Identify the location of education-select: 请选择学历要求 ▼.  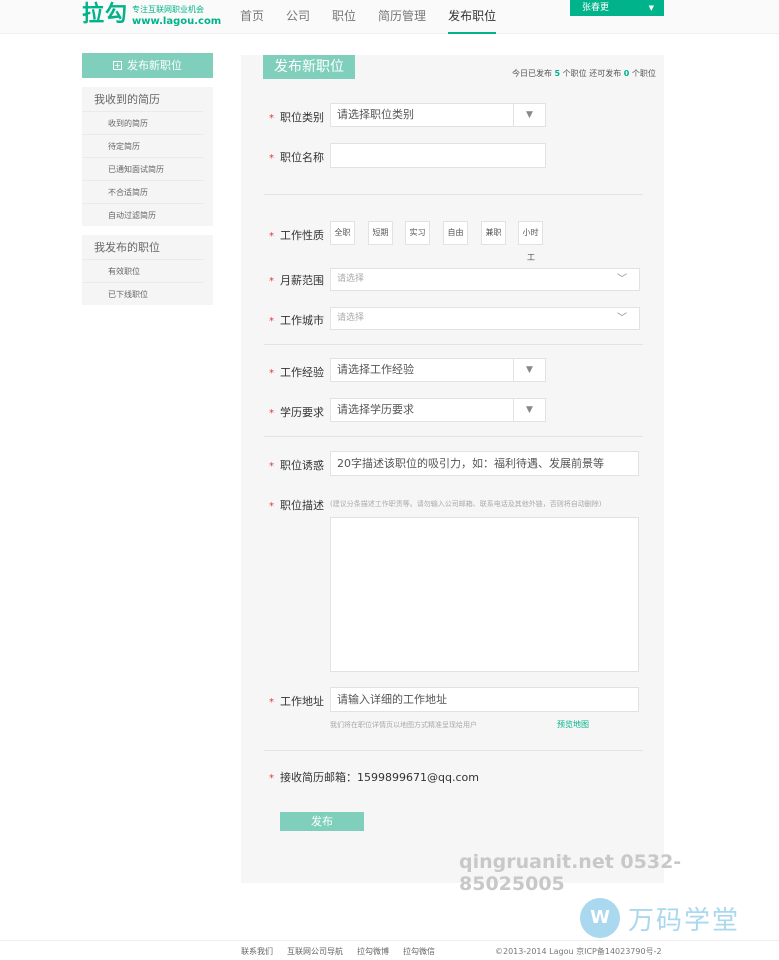
(438, 410).